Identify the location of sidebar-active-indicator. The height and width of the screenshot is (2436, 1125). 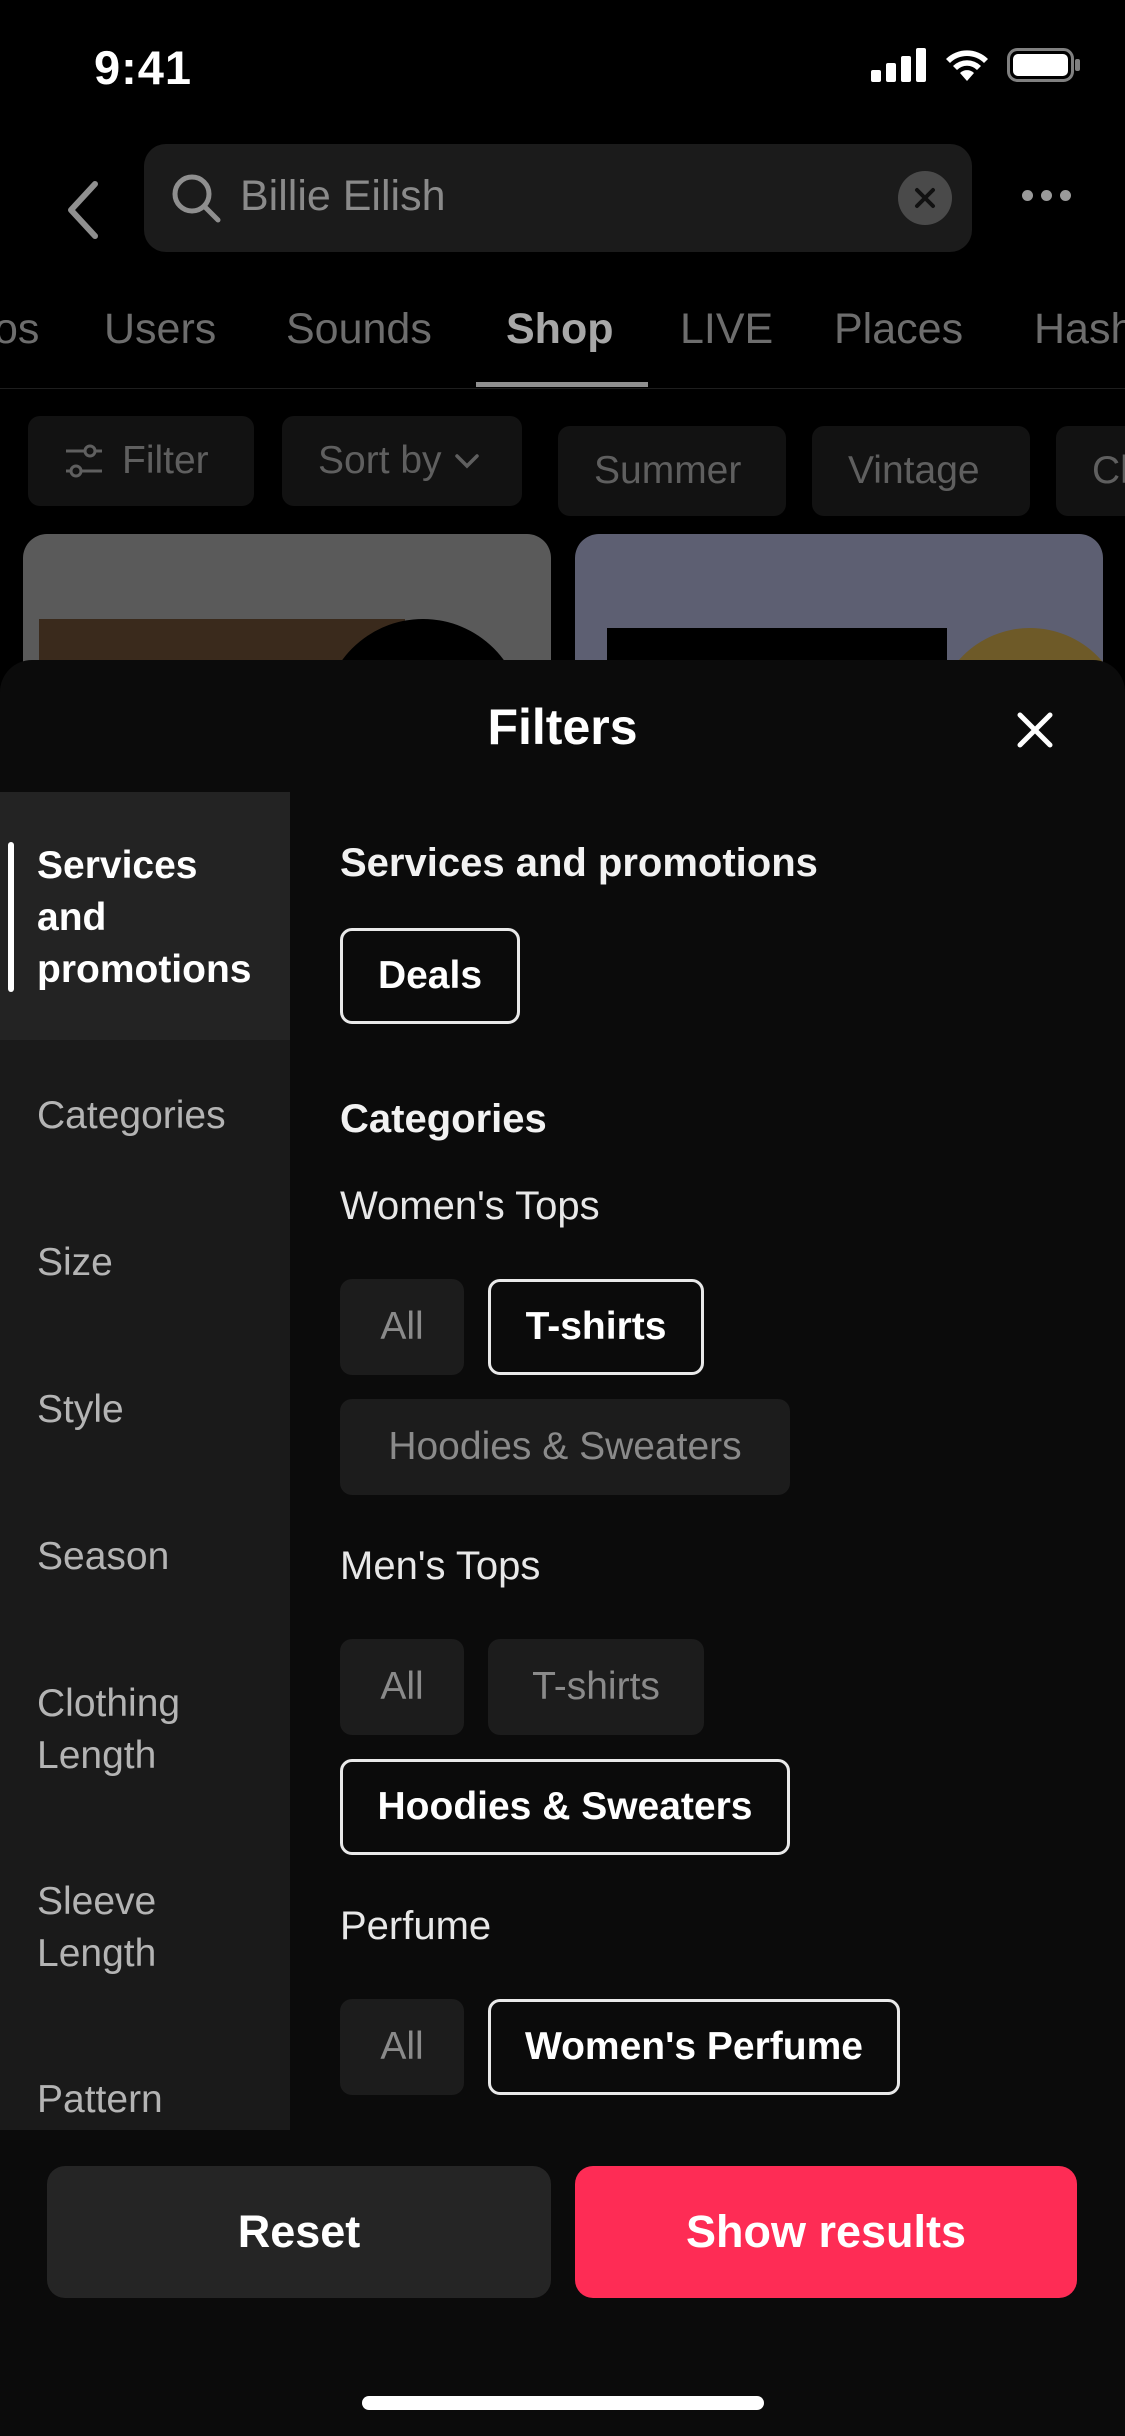
(11, 917).